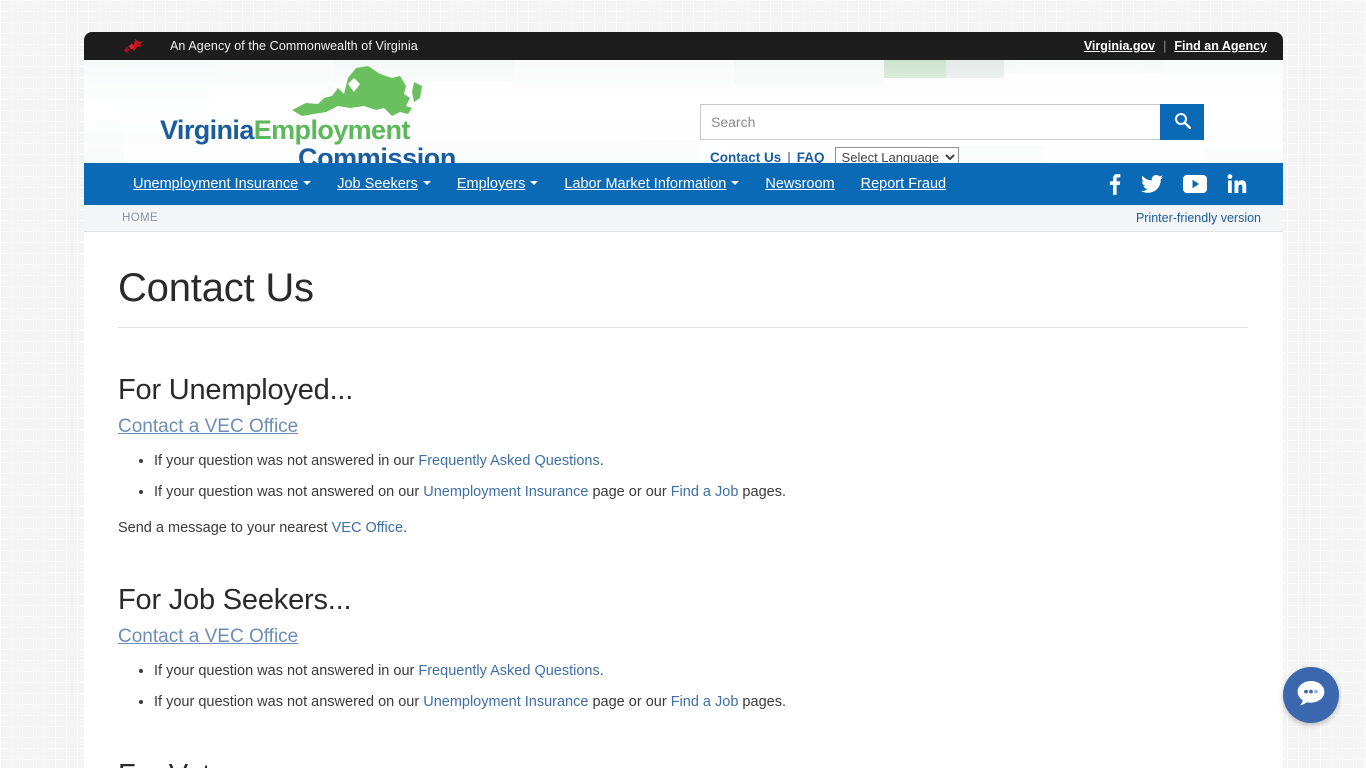  What do you see at coordinates (1152, 184) in the screenshot?
I see `twitter-icon` at bounding box center [1152, 184].